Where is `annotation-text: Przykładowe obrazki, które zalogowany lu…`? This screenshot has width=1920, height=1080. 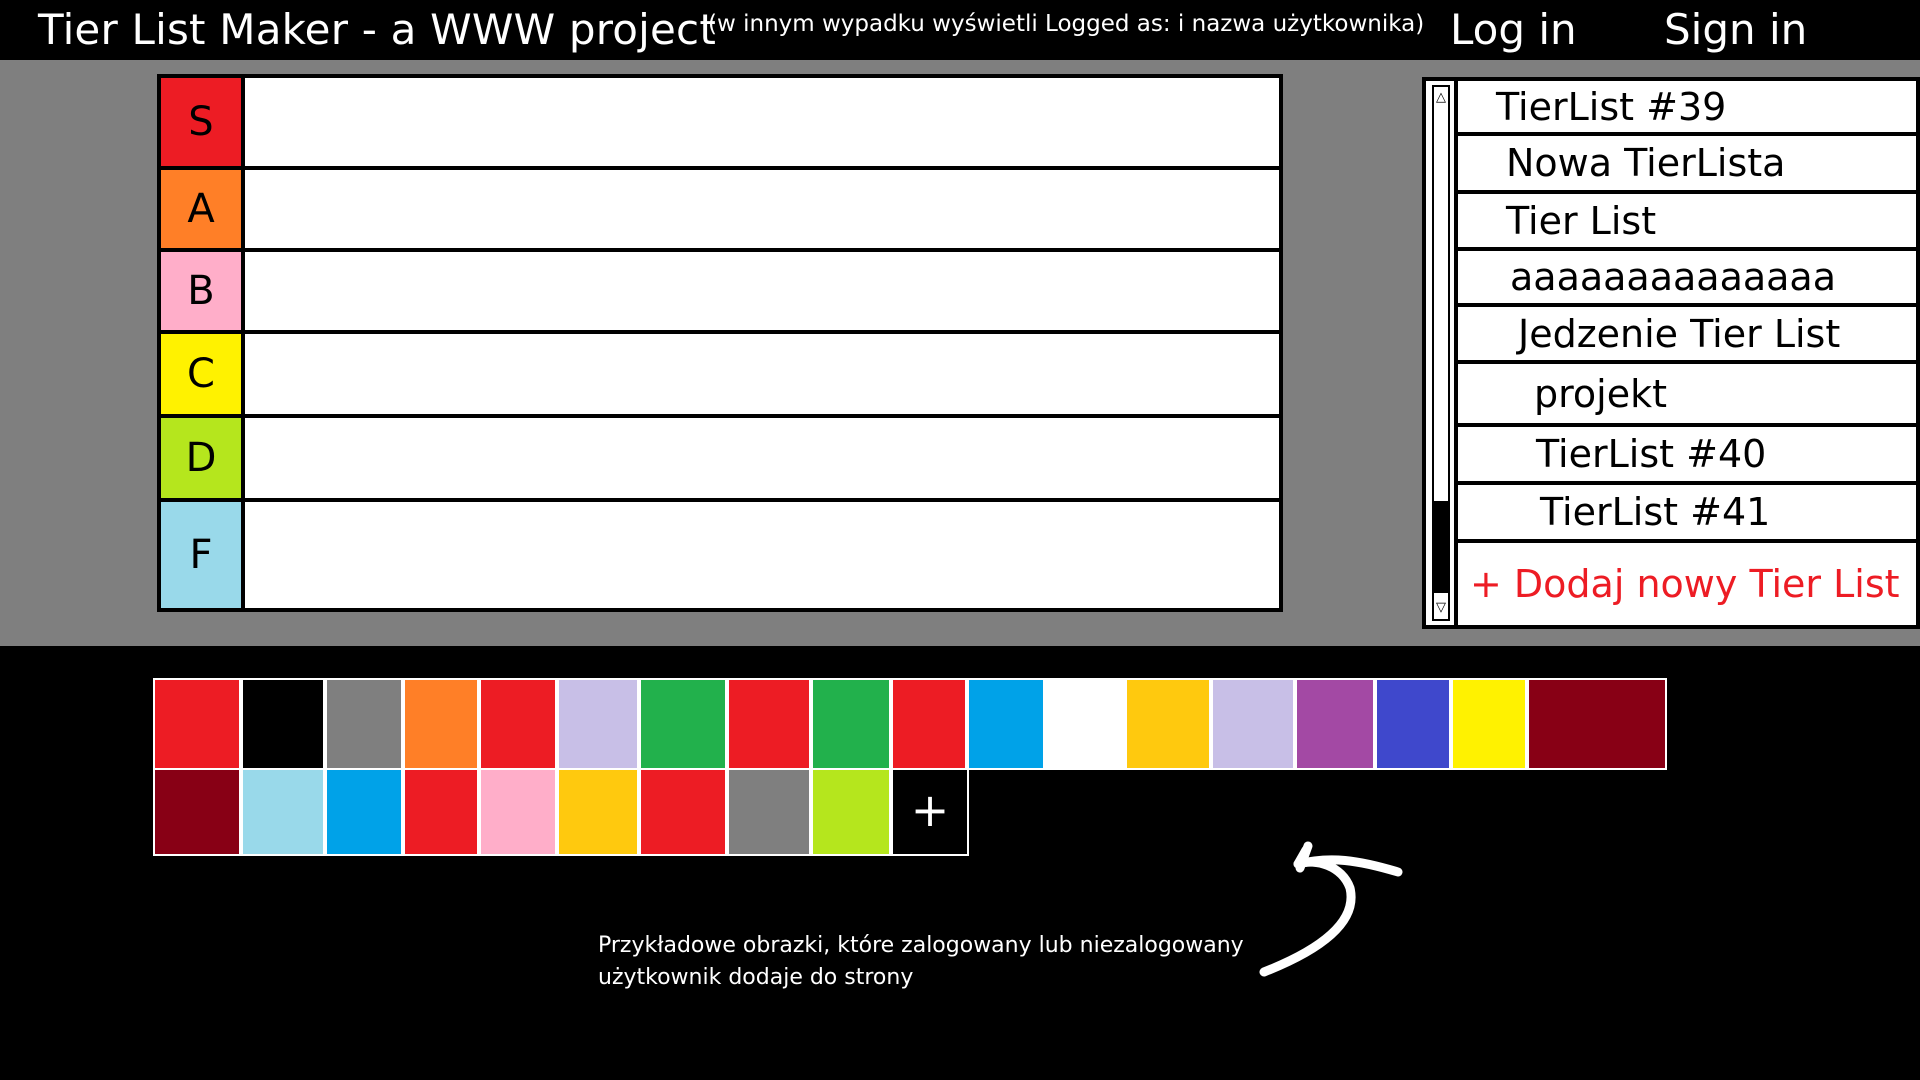 annotation-text: Przykładowe obrazki, które zalogowany lu… is located at coordinates (921, 961).